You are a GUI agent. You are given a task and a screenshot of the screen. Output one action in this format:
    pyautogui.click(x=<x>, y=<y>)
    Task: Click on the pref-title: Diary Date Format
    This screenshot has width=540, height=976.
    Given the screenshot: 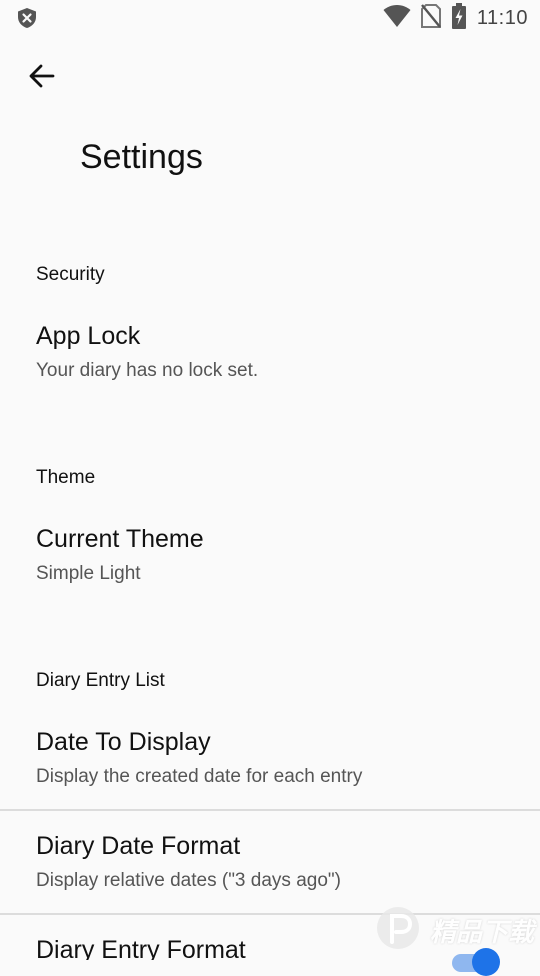 What is the action you would take?
    pyautogui.click(x=138, y=846)
    